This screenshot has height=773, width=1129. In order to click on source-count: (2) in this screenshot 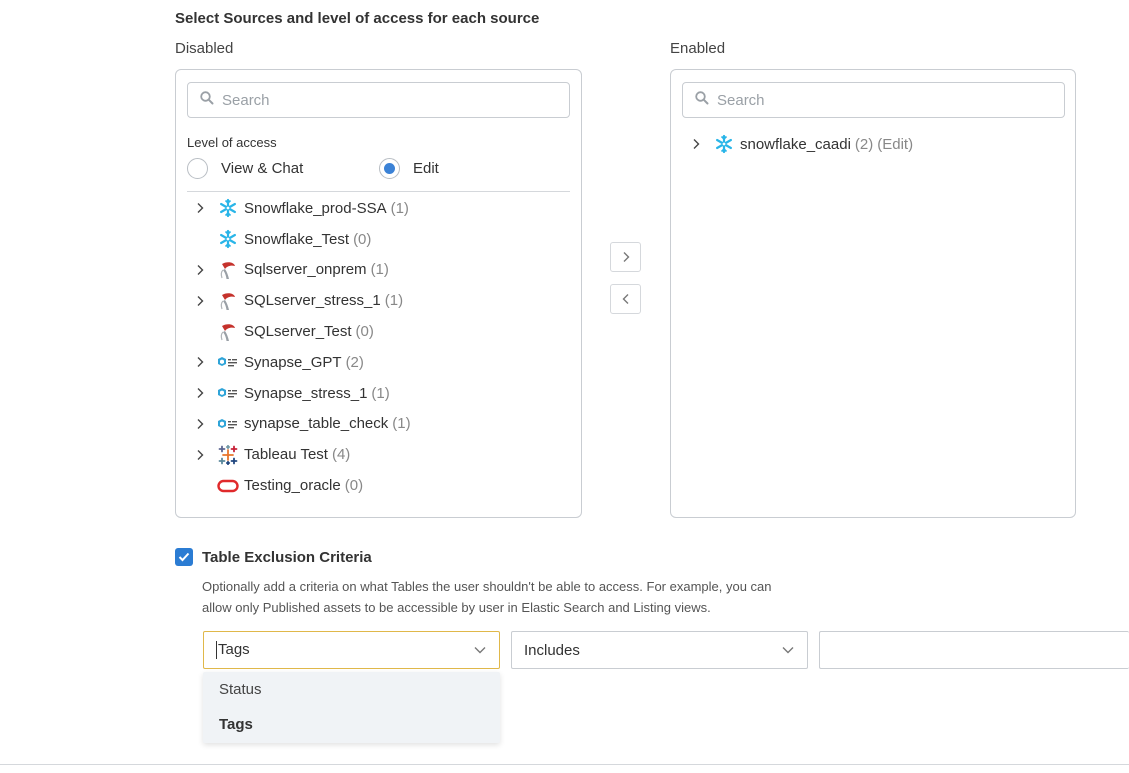, I will do `click(354, 362)`.